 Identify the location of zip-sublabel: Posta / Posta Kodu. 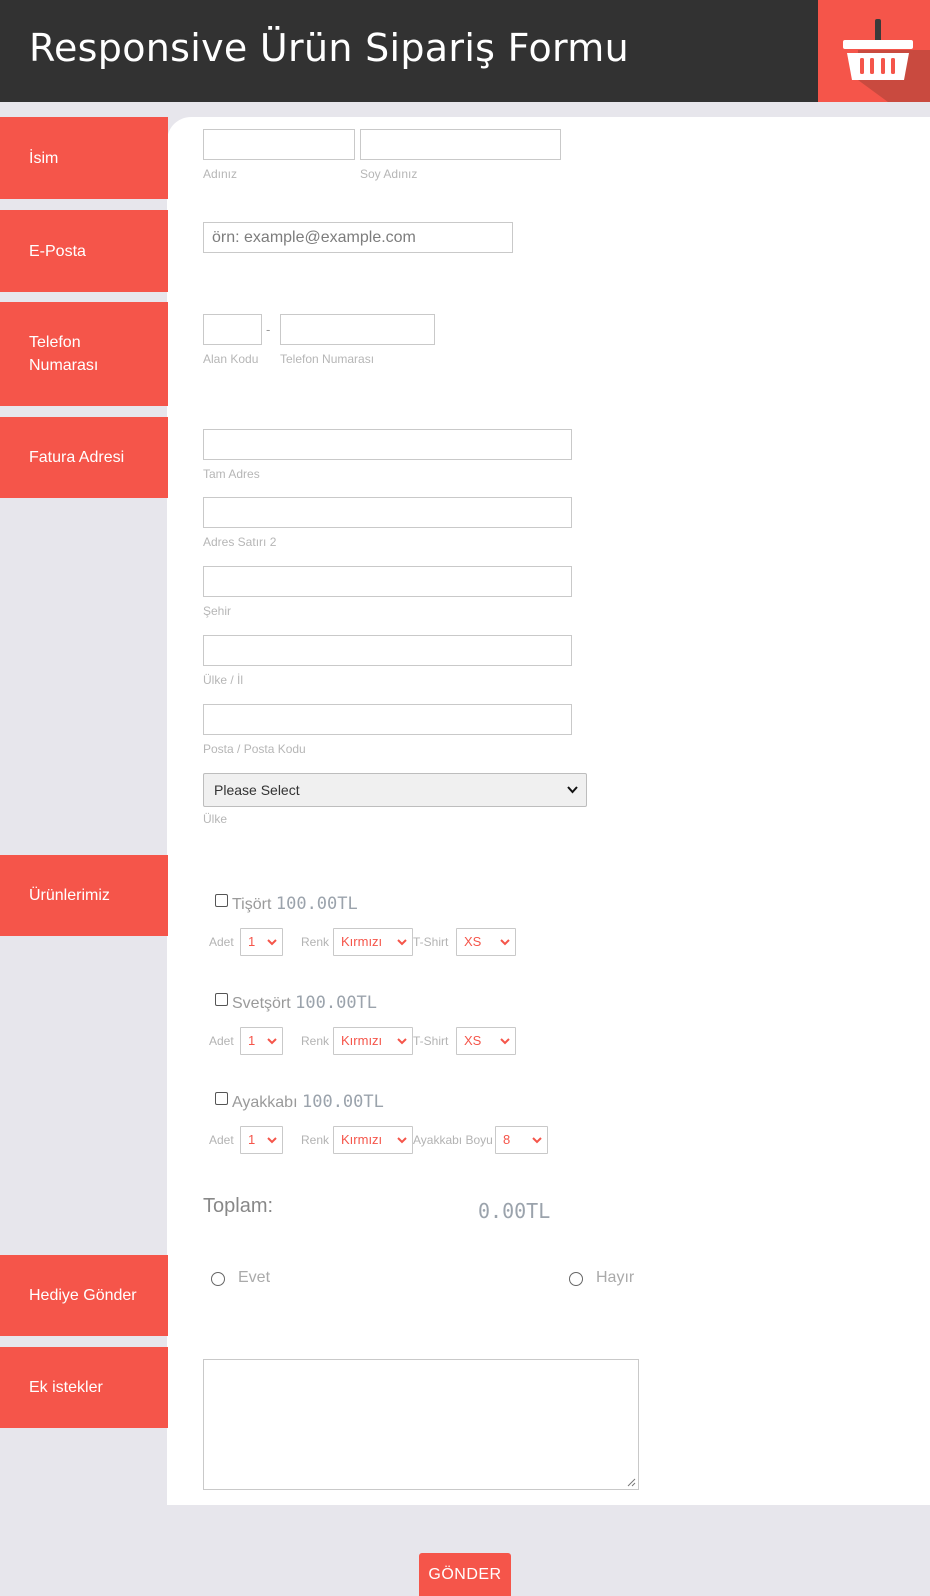
(254, 749).